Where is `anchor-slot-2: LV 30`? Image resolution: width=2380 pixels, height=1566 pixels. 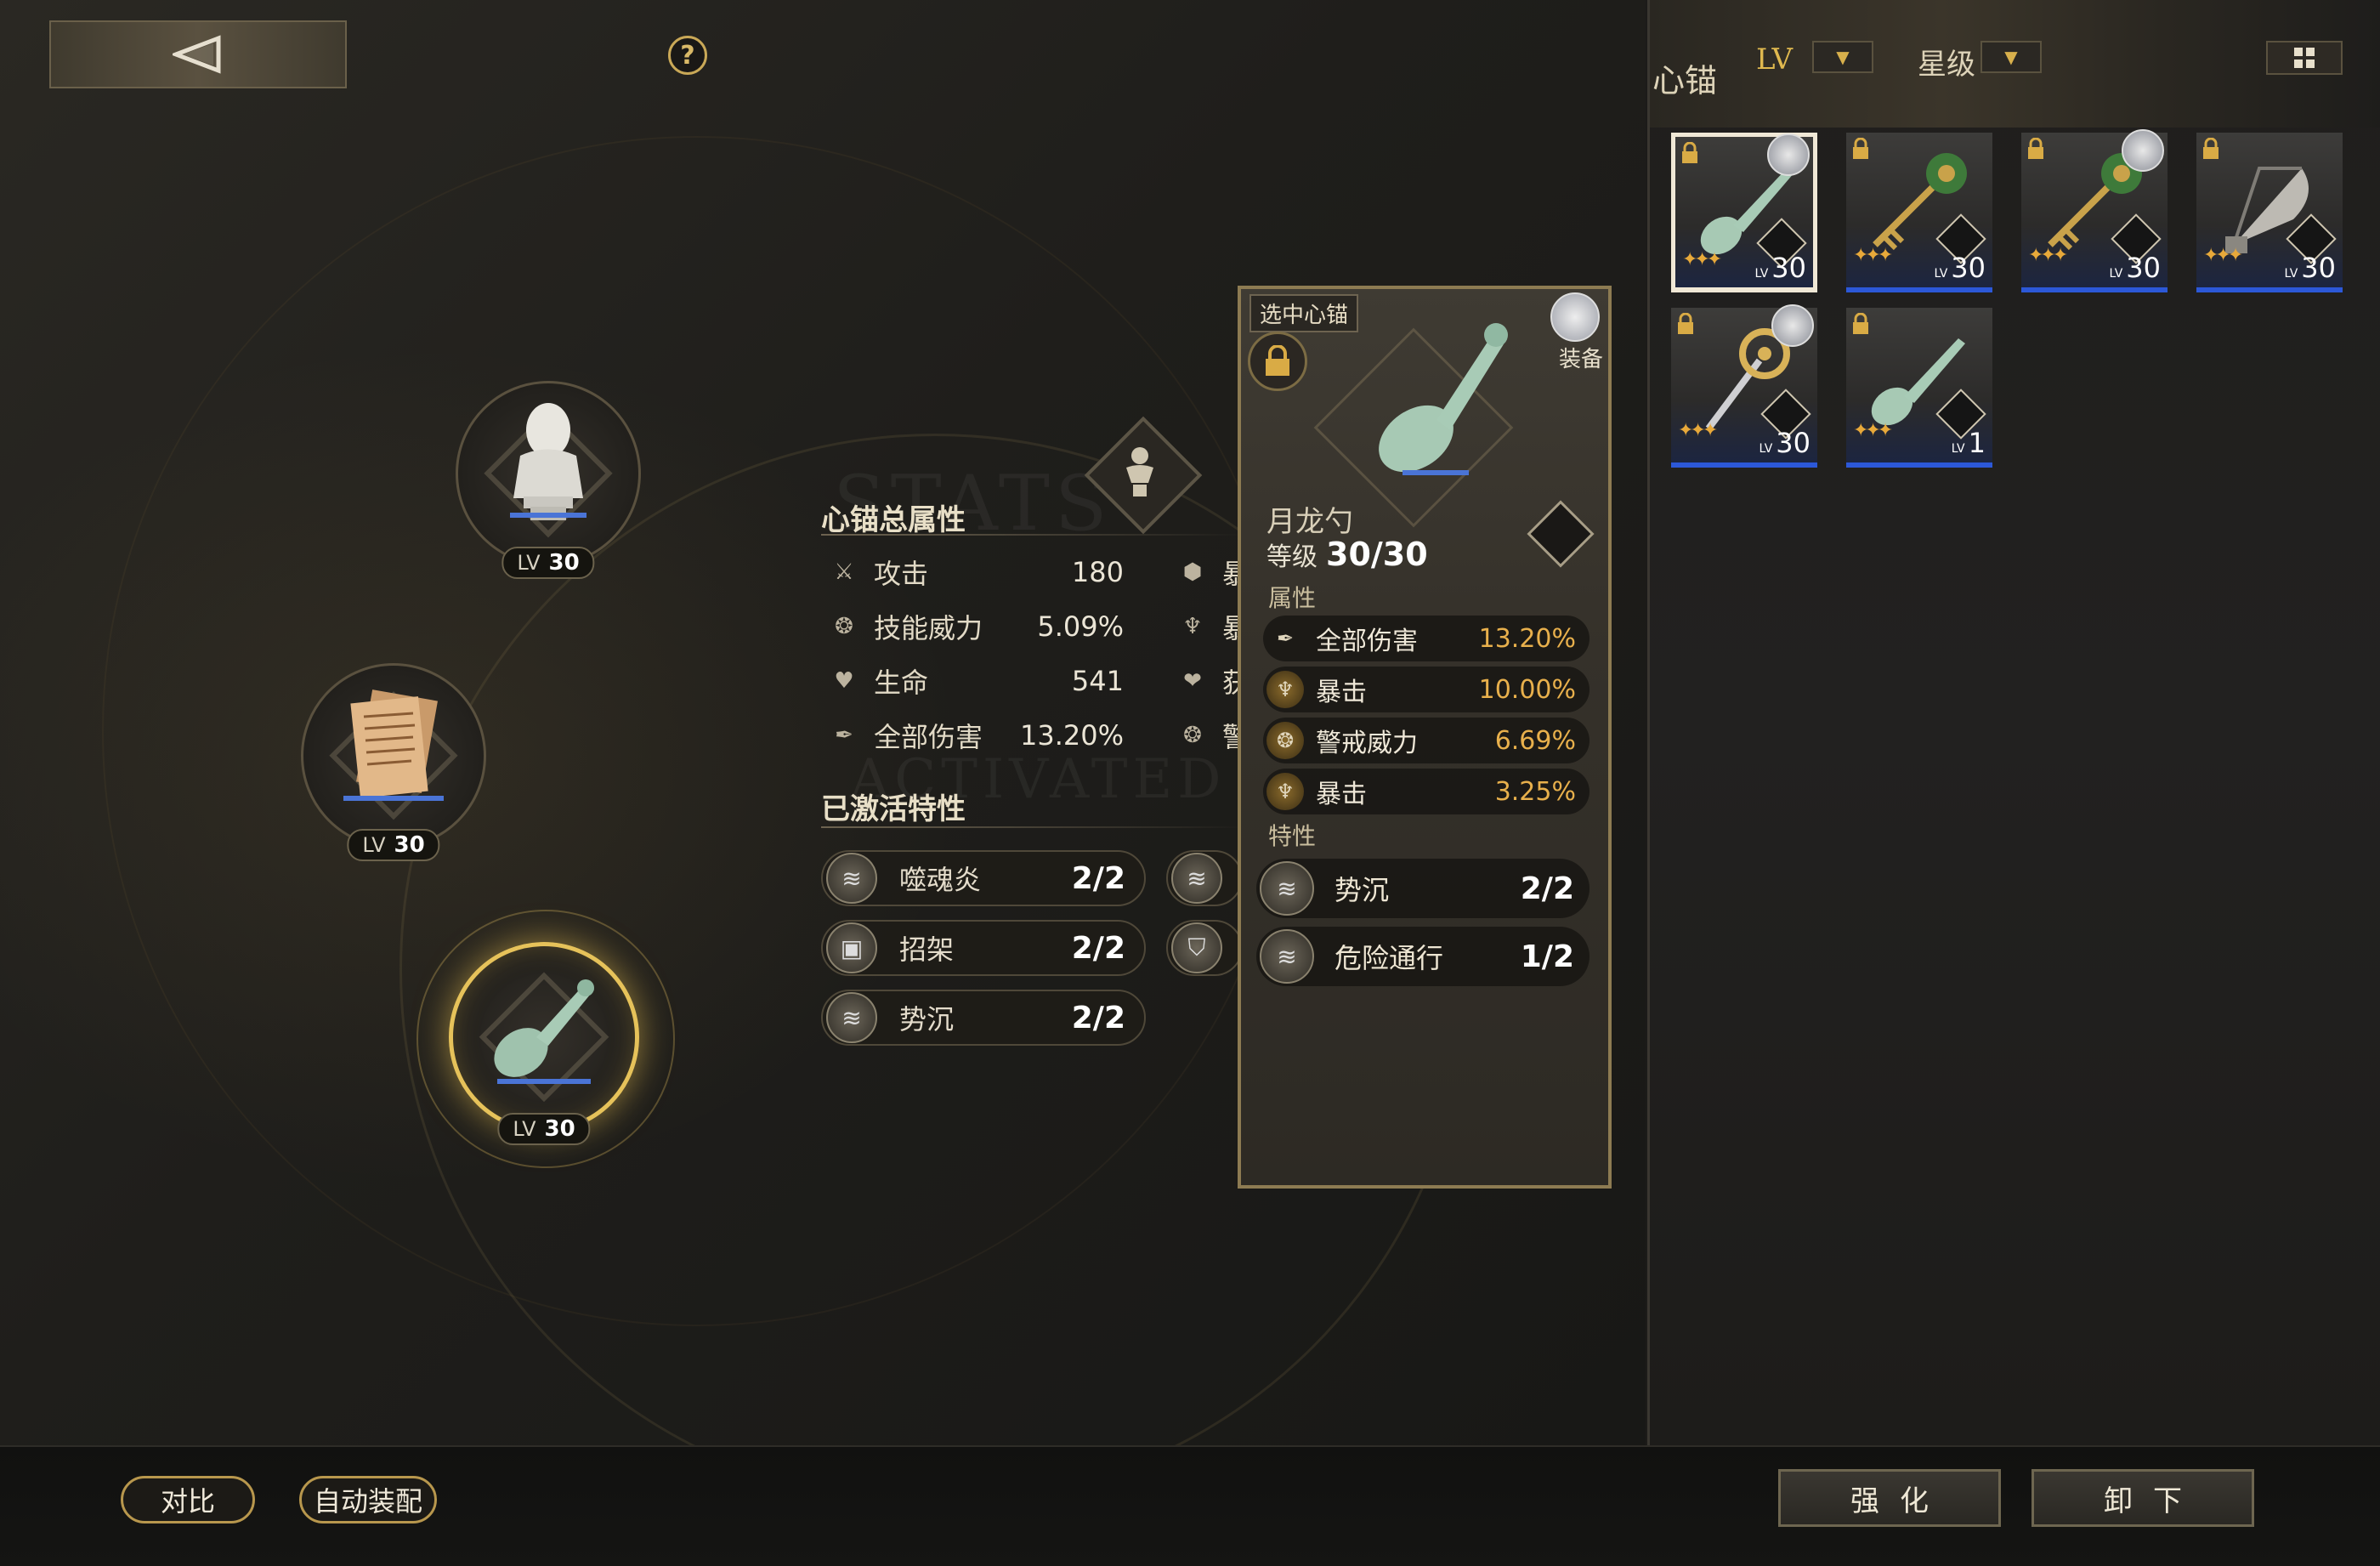
anchor-slot-2: LV 30 is located at coordinates (393, 762).